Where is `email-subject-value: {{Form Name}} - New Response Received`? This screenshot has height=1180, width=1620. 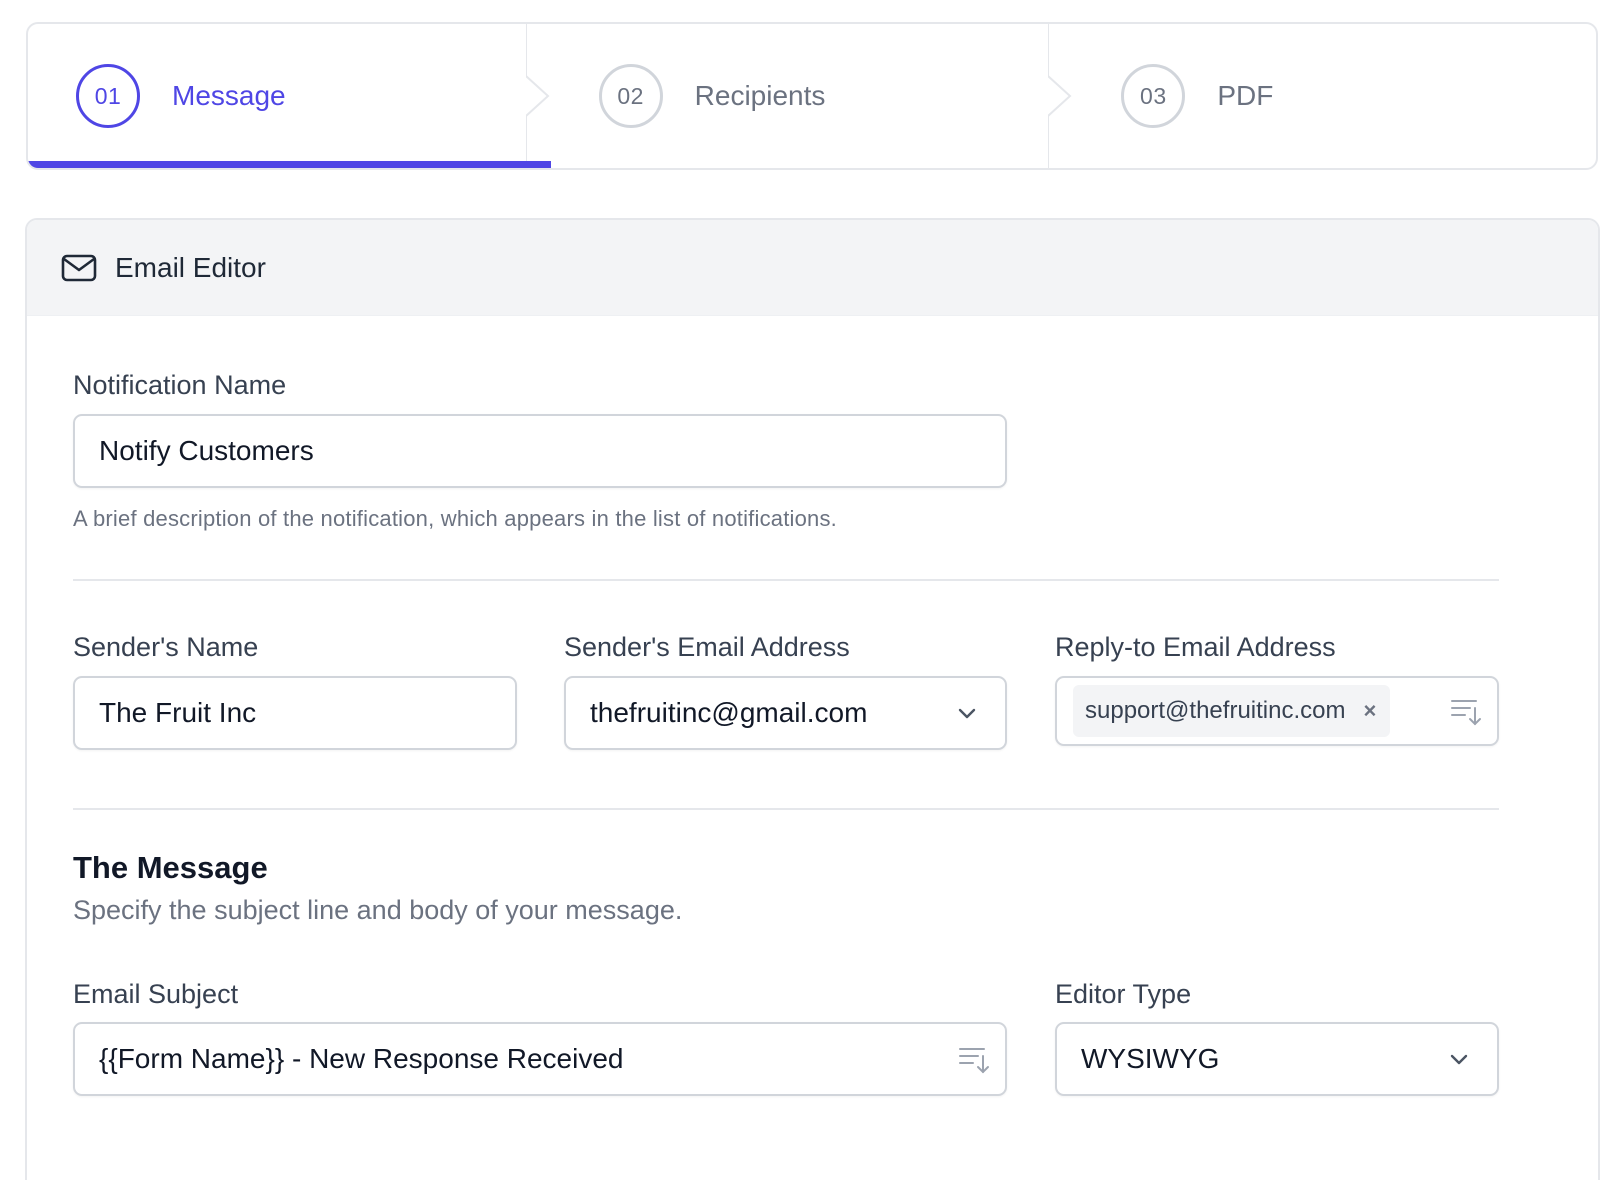 email-subject-value: {{Form Name}} - New Response Received is located at coordinates (361, 1058).